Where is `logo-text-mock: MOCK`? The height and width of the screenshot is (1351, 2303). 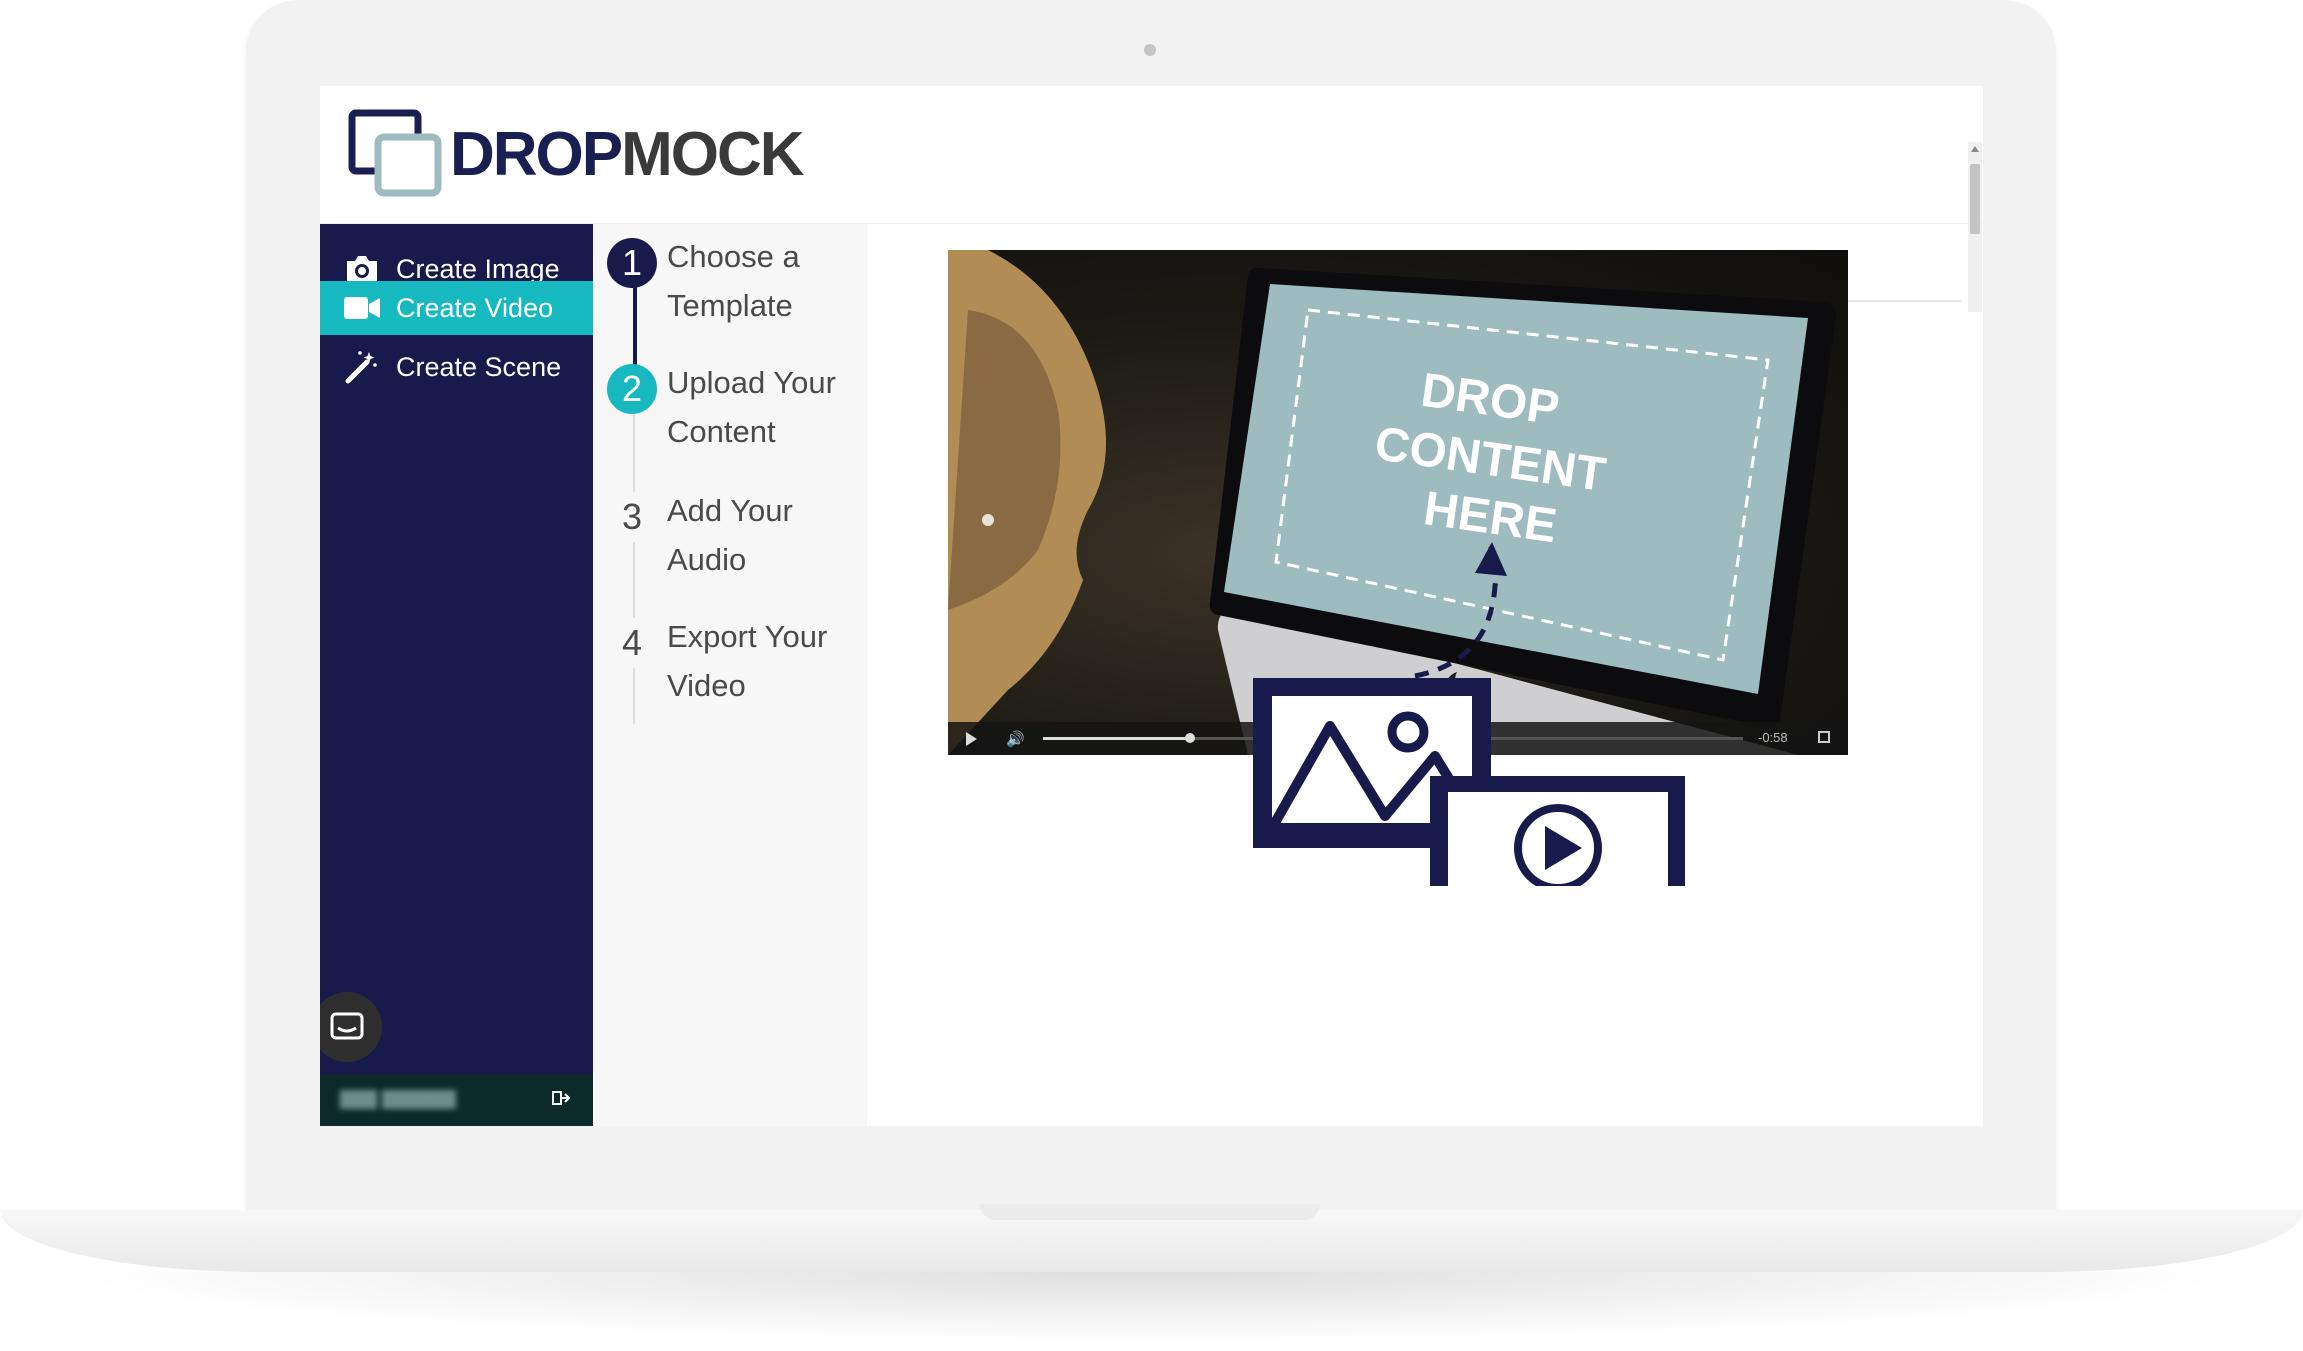
logo-text-mock: MOCK is located at coordinates (712, 154).